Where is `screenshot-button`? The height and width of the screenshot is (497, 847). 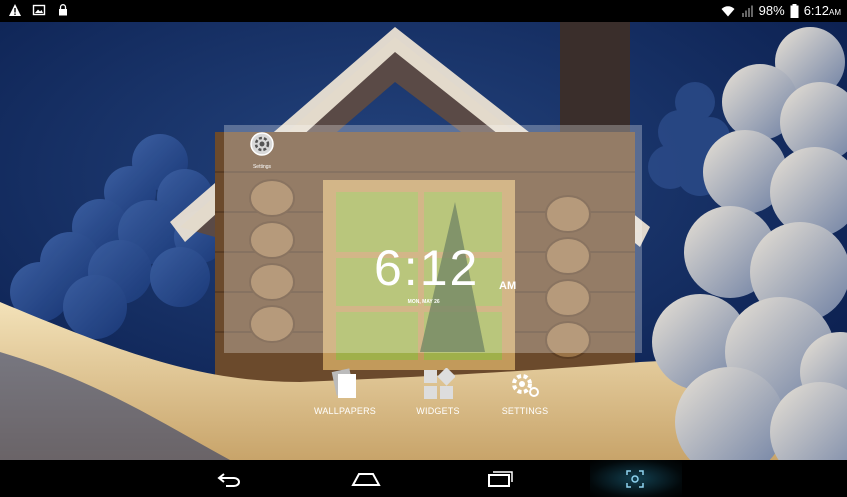
screenshot-button is located at coordinates (635, 478).